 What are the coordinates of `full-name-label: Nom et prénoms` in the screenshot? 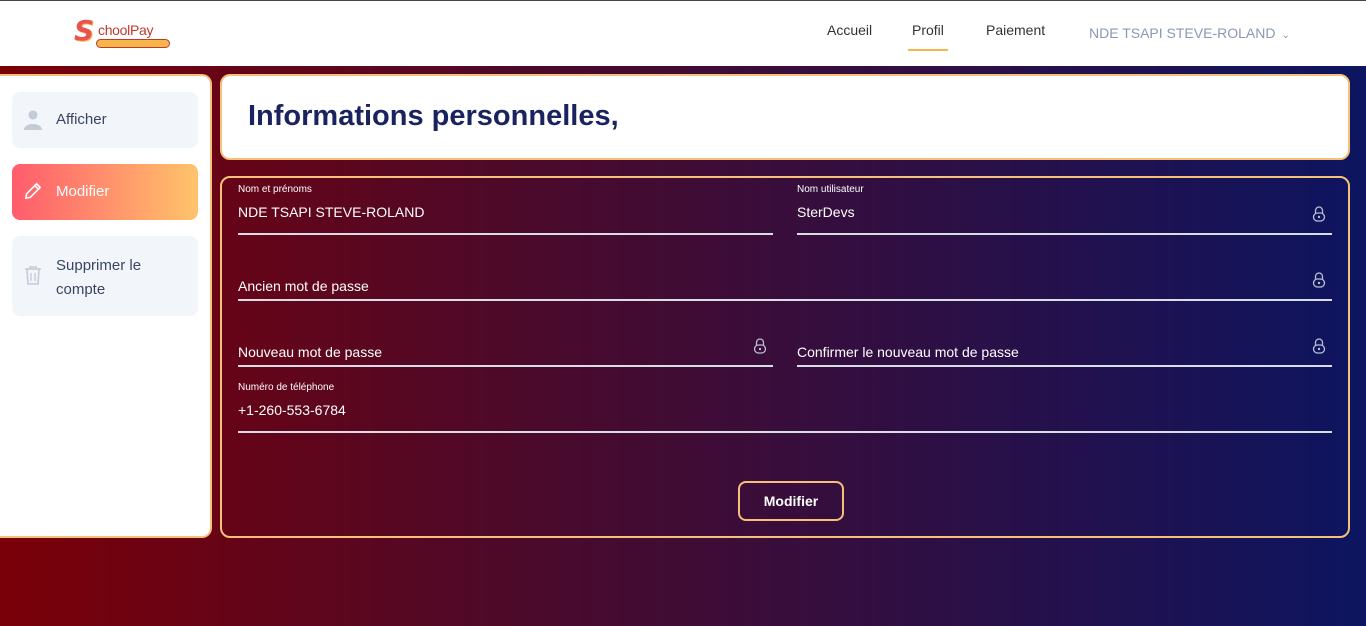 It's located at (275, 189).